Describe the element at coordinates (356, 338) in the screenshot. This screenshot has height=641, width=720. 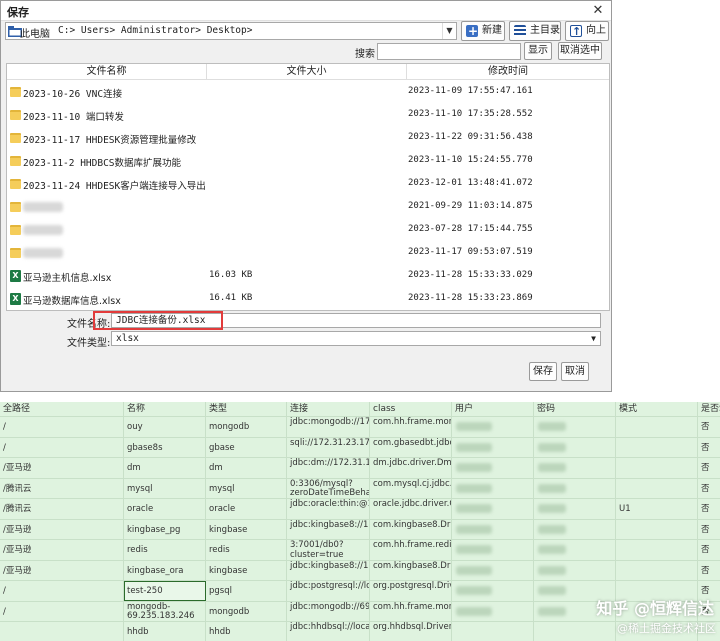
I see `filetype-select: xlsx ▼` at that location.